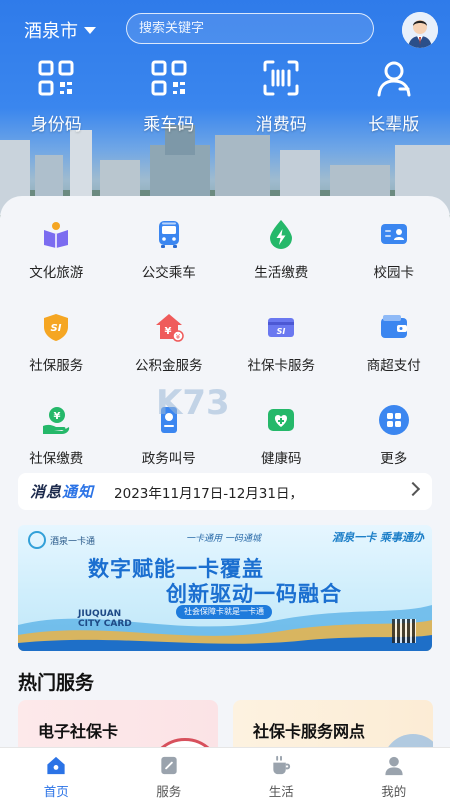 This screenshot has width=450, height=800. I want to click on city-name: 酒泉市, so click(51, 31).